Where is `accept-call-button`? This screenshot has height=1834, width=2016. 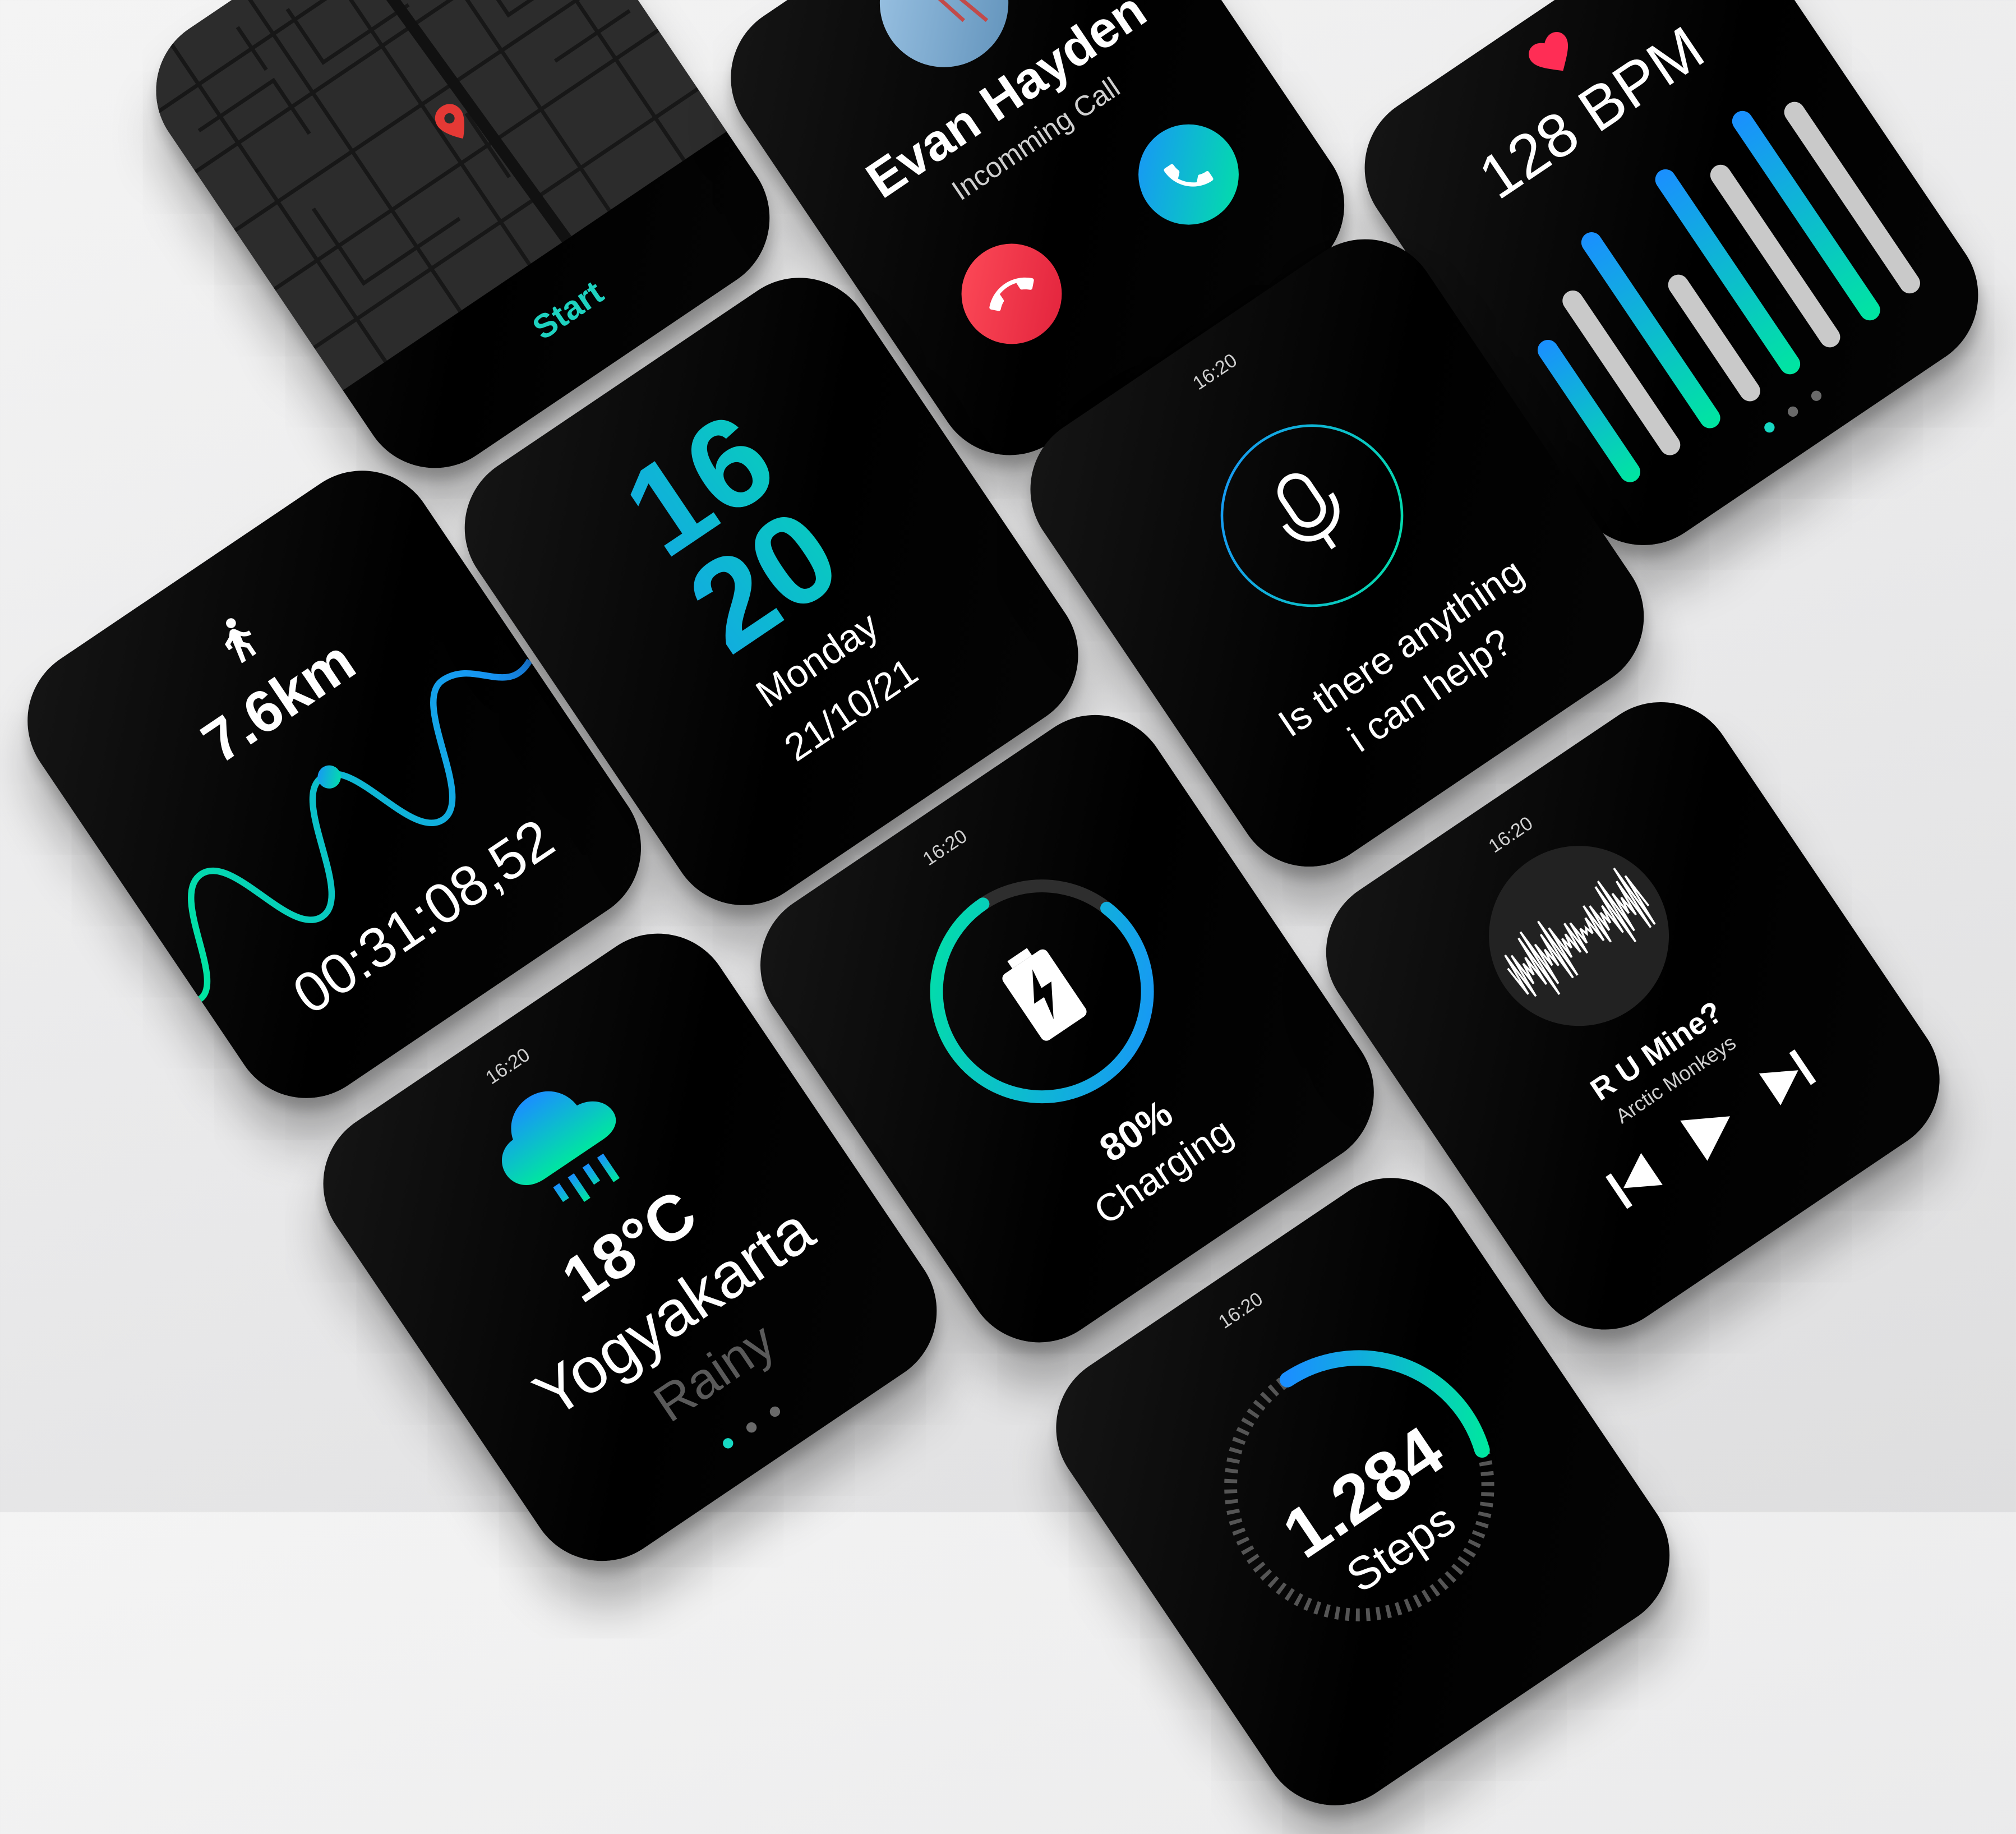
accept-call-button is located at coordinates (1188, 175).